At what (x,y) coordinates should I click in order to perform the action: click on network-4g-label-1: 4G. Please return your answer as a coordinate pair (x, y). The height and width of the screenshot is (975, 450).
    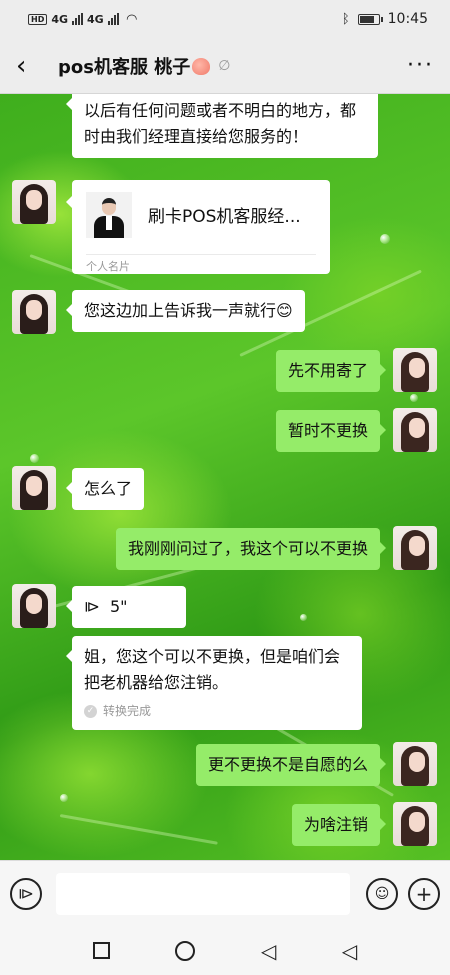
    Looking at the image, I should click on (60, 19).